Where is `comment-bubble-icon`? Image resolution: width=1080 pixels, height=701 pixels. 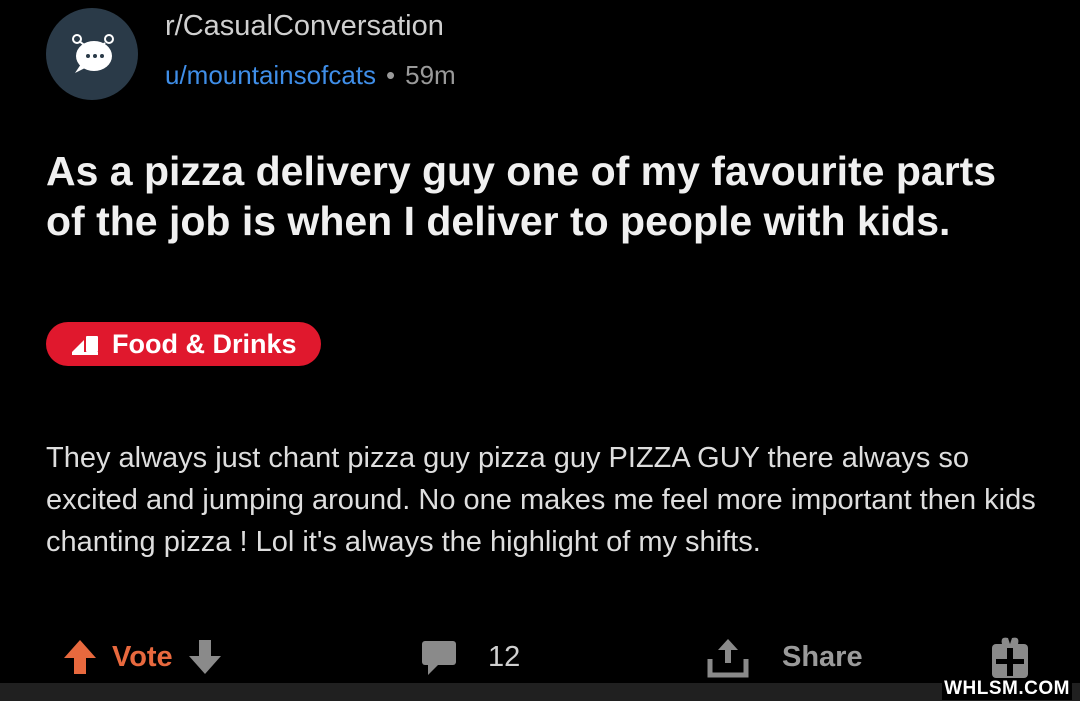 comment-bubble-icon is located at coordinates (439, 658).